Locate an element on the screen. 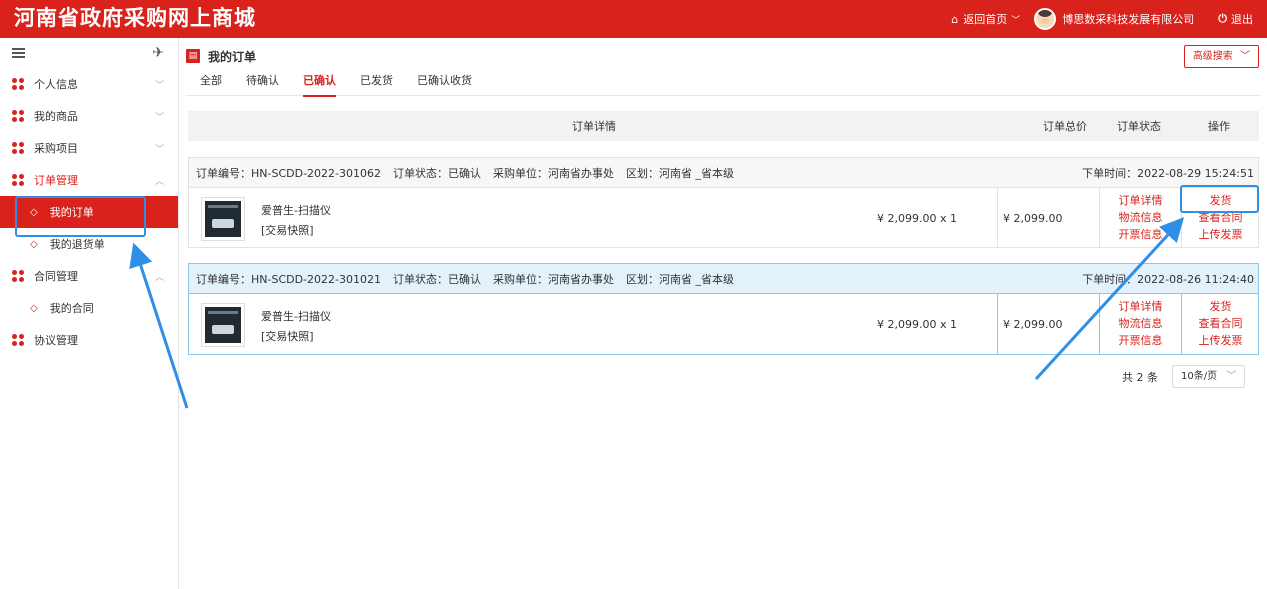  unit-price-qty: ¥ 2,099.00 x 1 is located at coordinates (917, 218).